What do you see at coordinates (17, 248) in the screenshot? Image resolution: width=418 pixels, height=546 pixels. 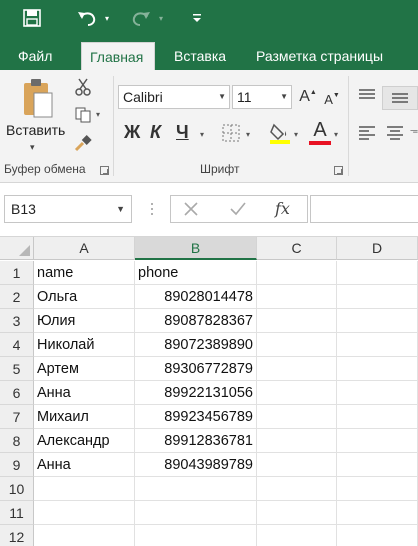 I see `select-all-button` at bounding box center [17, 248].